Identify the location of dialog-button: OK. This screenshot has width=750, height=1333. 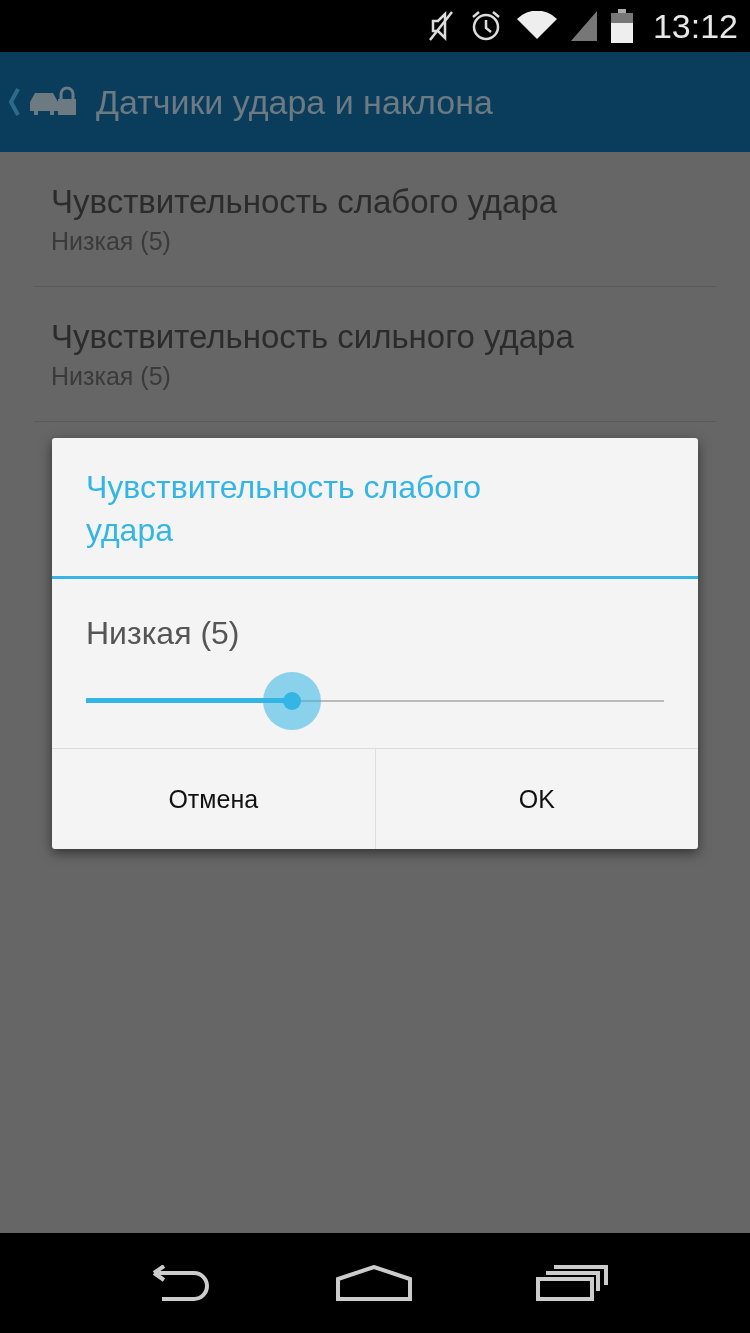
(536, 799).